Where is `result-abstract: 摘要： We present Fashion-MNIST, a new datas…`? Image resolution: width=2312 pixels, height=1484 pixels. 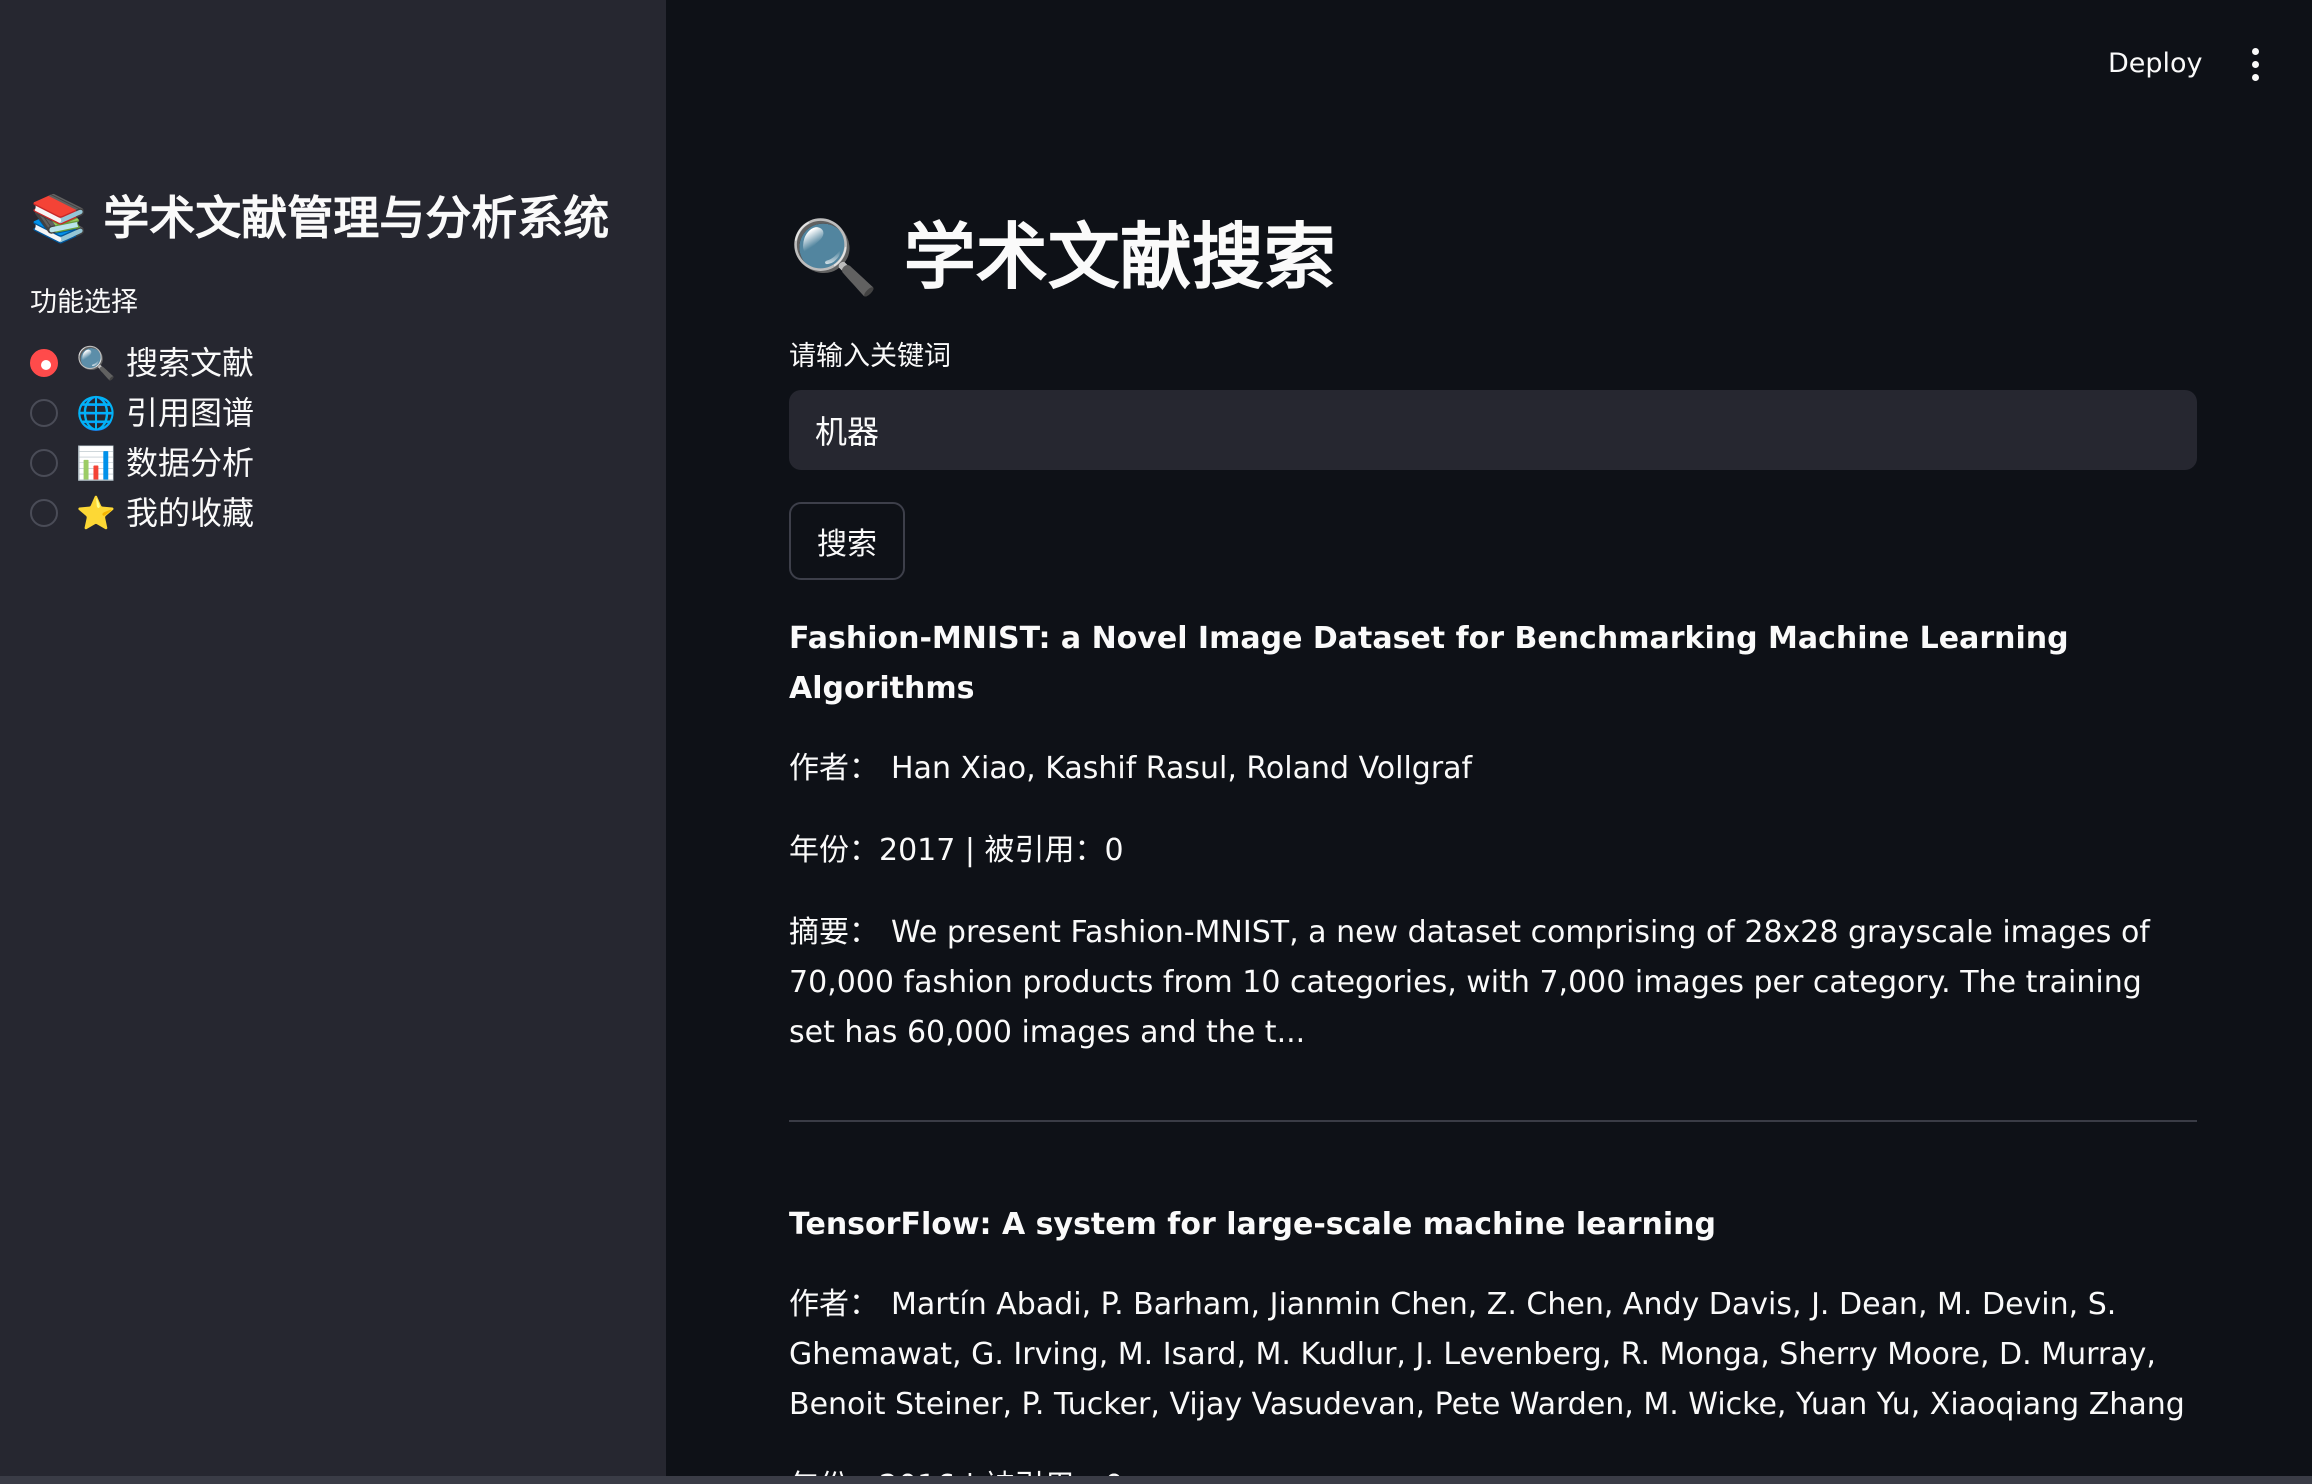 result-abstract: 摘要： We present Fashion-MNIST, a new datas… is located at coordinates (1493, 983).